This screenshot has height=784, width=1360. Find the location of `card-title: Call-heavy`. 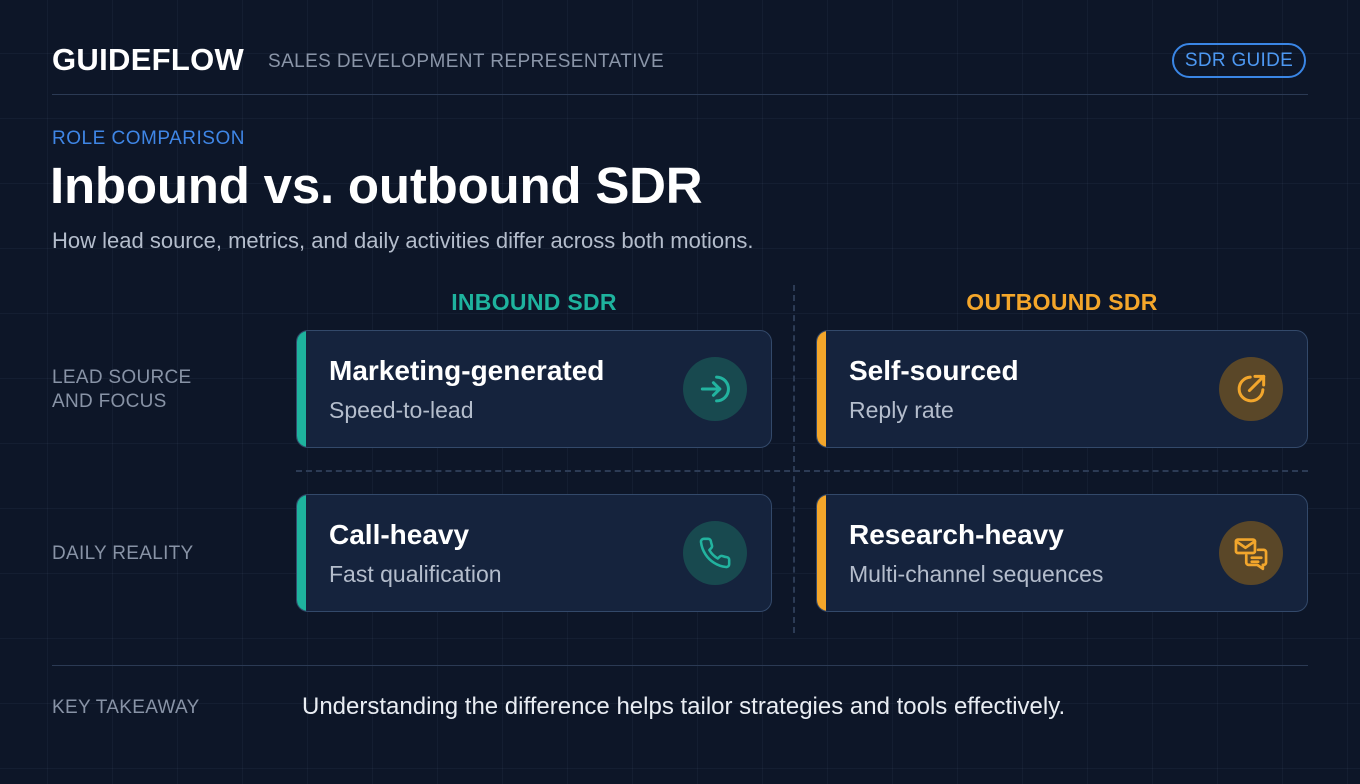

card-title: Call-heavy is located at coordinates (399, 534).